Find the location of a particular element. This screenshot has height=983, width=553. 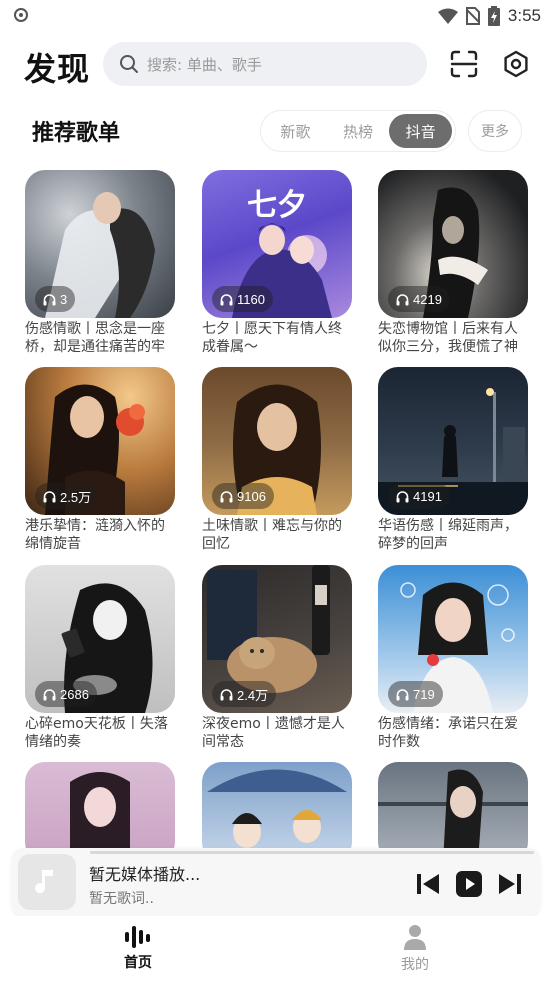

play-button is located at coordinates (469, 884).